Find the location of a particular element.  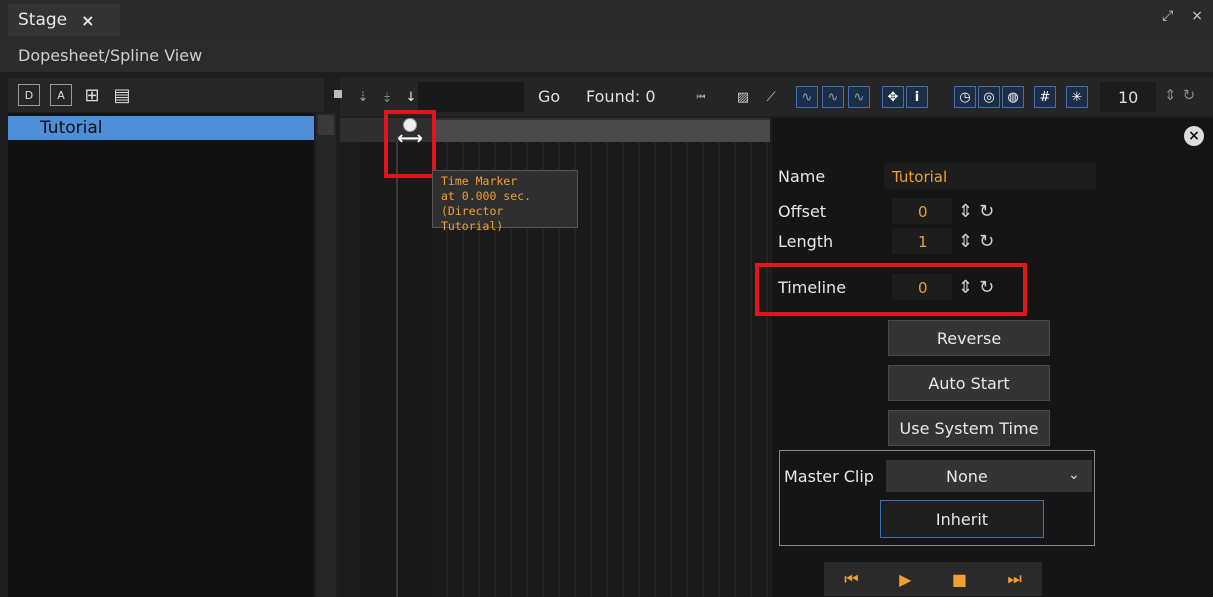

graph-icon: ▨ is located at coordinates (743, 97).